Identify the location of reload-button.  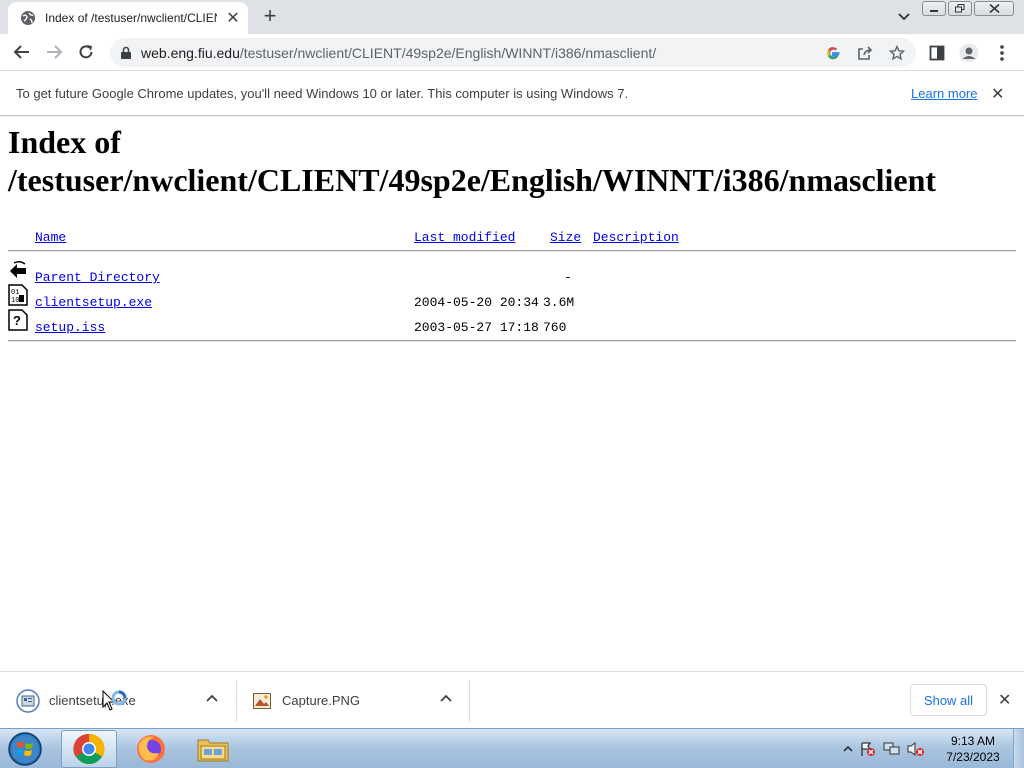
(86, 52).